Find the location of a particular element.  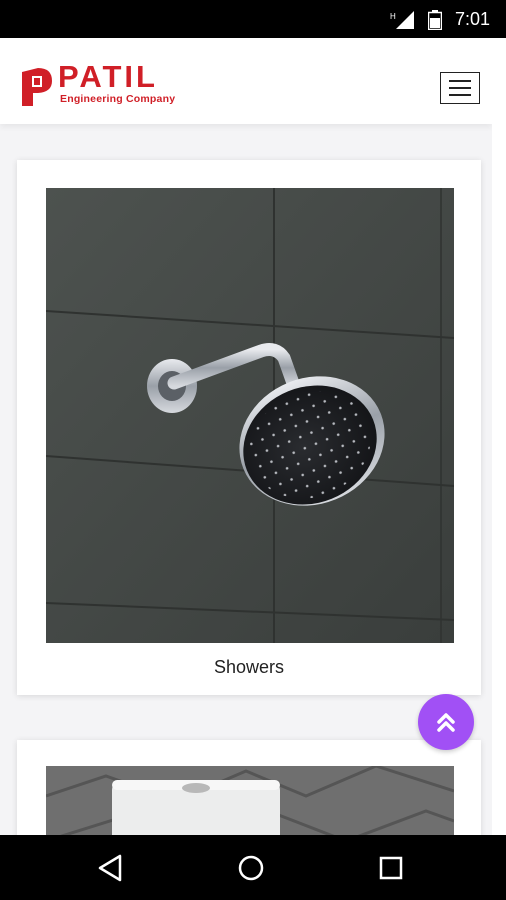

svg-text: H is located at coordinates (393, 16).